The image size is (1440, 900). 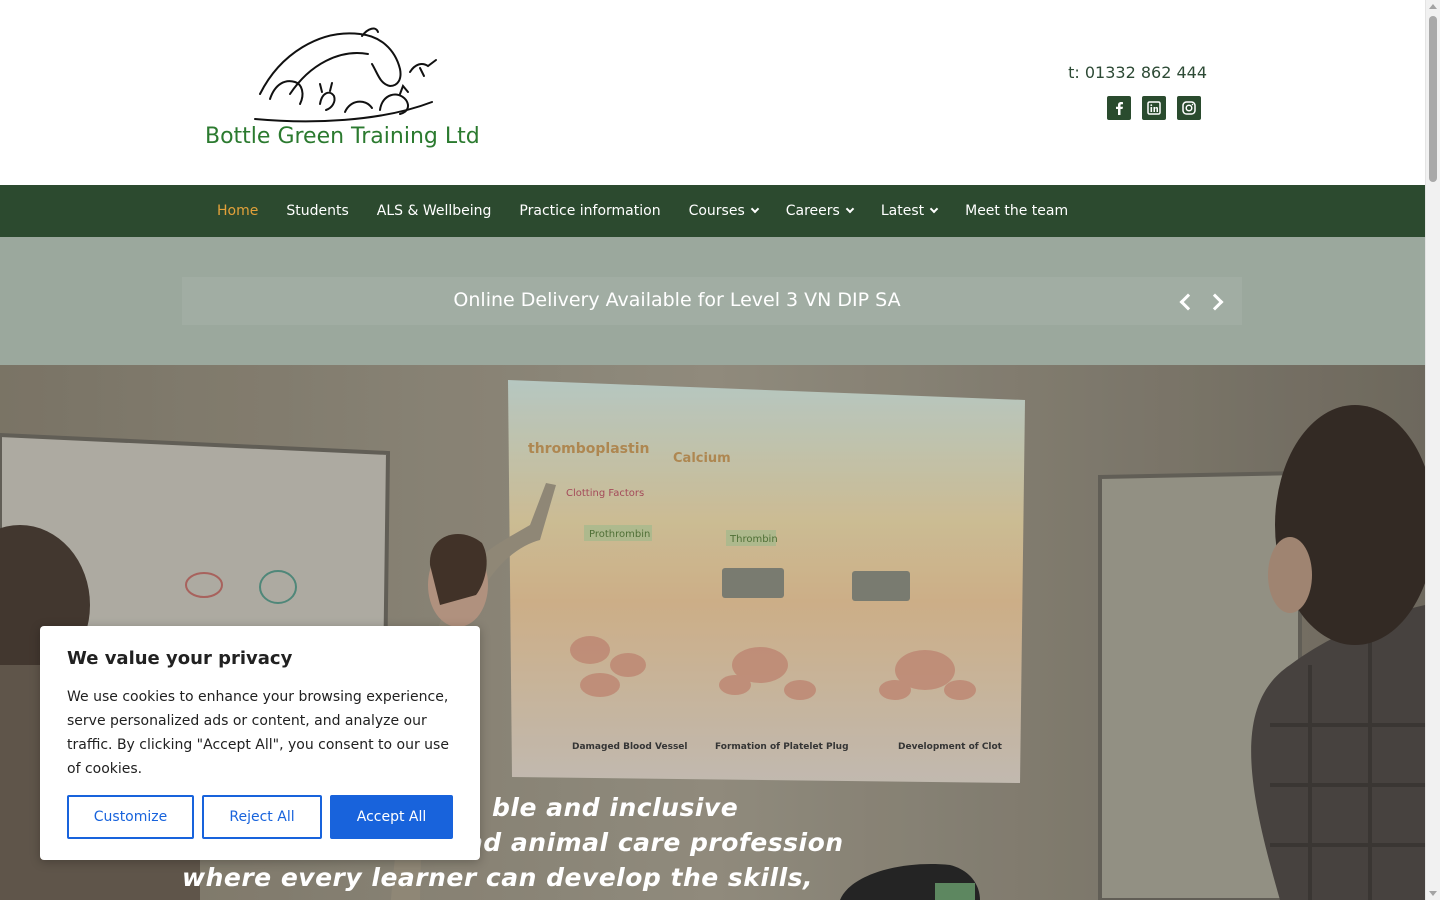 What do you see at coordinates (812, 211) in the screenshot?
I see `nav-item-label: Careers` at bounding box center [812, 211].